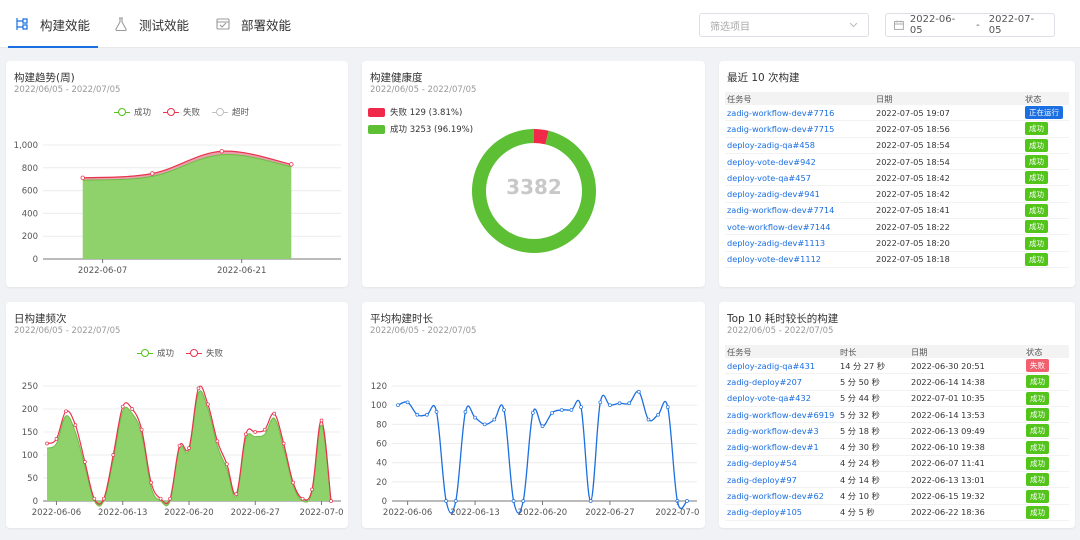  Describe the element at coordinates (782, 431) in the screenshot. I see `task-link: zadig-workflow-dev#3` at that location.